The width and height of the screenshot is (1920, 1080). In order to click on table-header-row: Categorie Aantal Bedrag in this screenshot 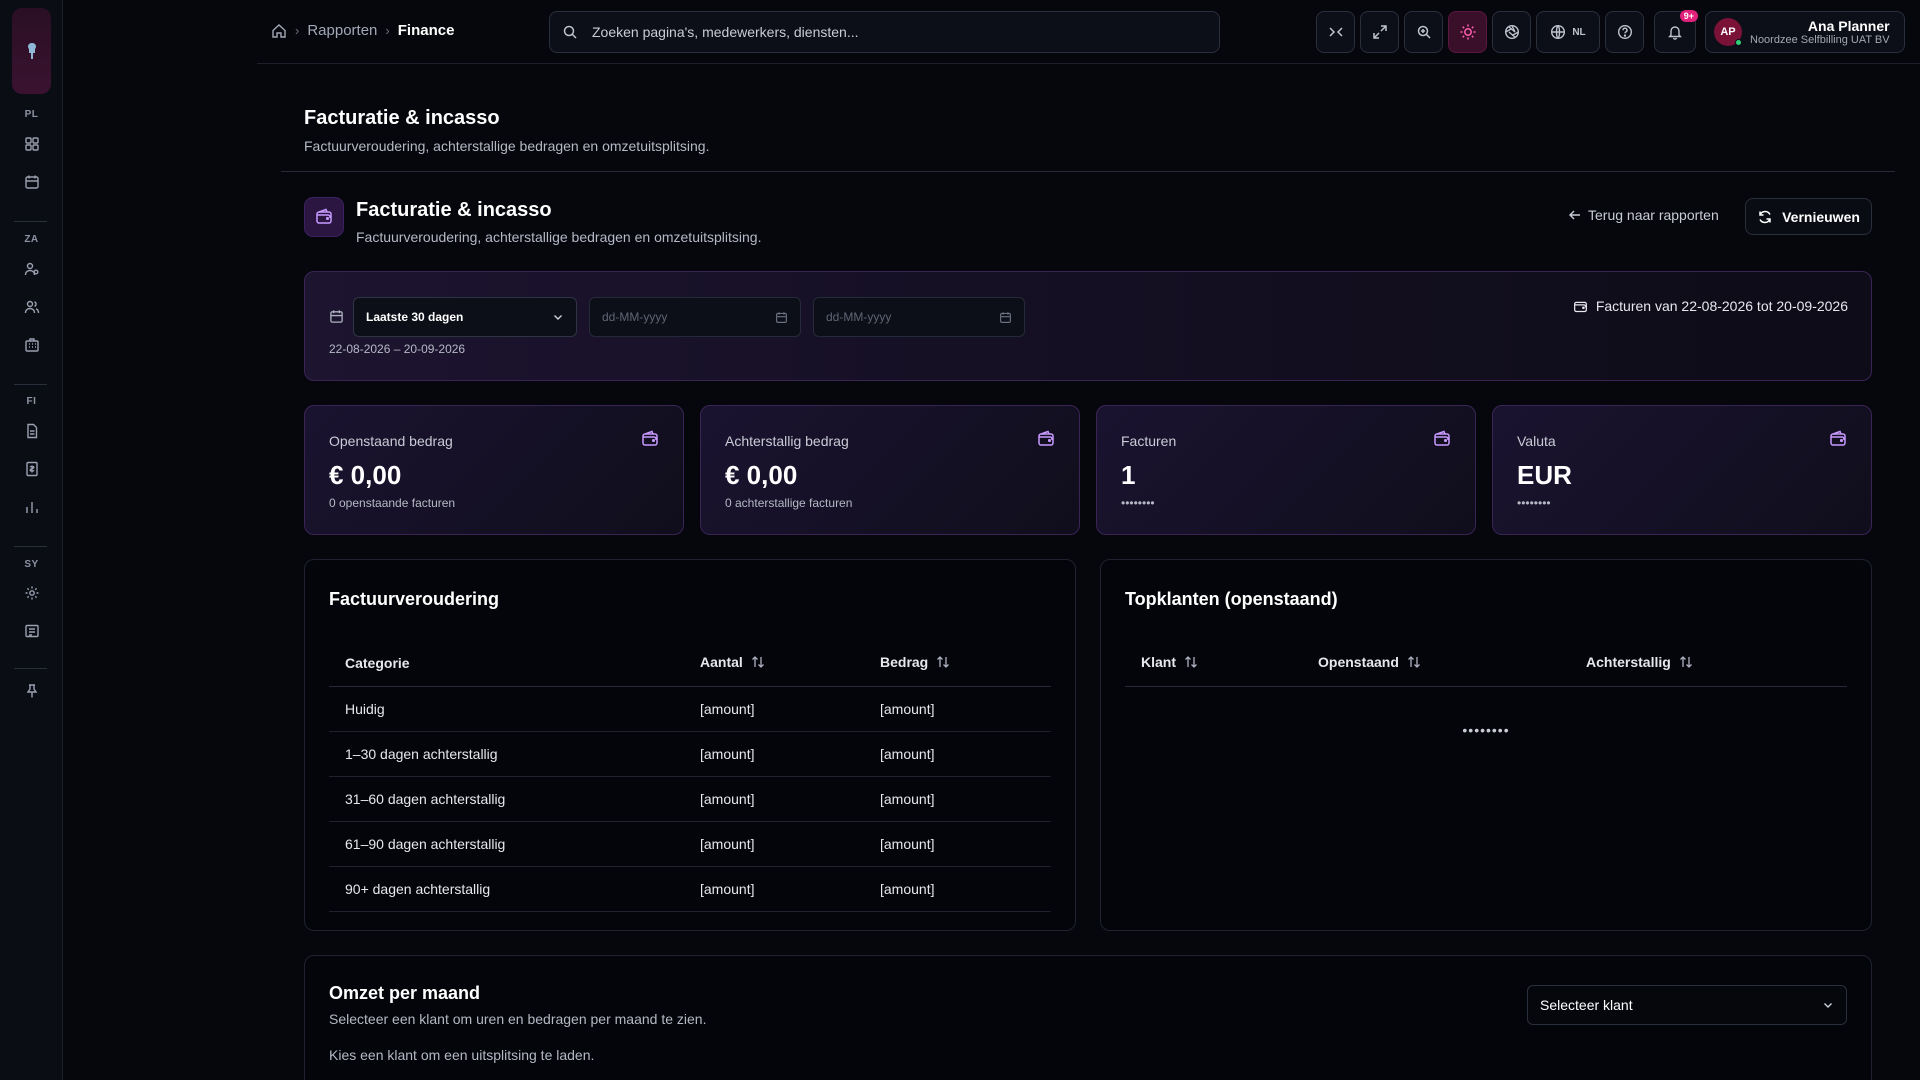, I will do `click(690, 663)`.